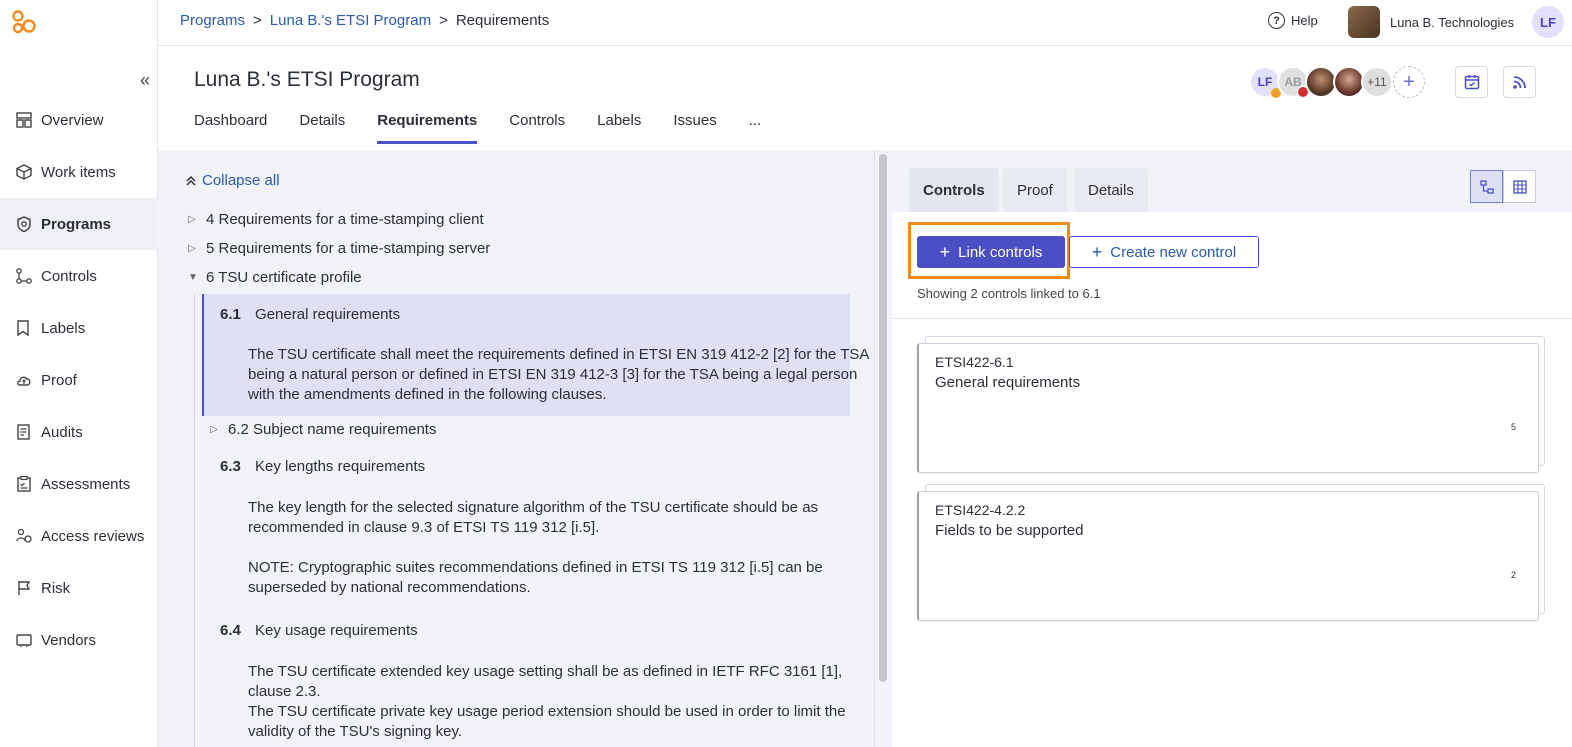  What do you see at coordinates (1009, 293) in the screenshot?
I see `linked-count-text: Showing 2 controls linked to 6.1` at bounding box center [1009, 293].